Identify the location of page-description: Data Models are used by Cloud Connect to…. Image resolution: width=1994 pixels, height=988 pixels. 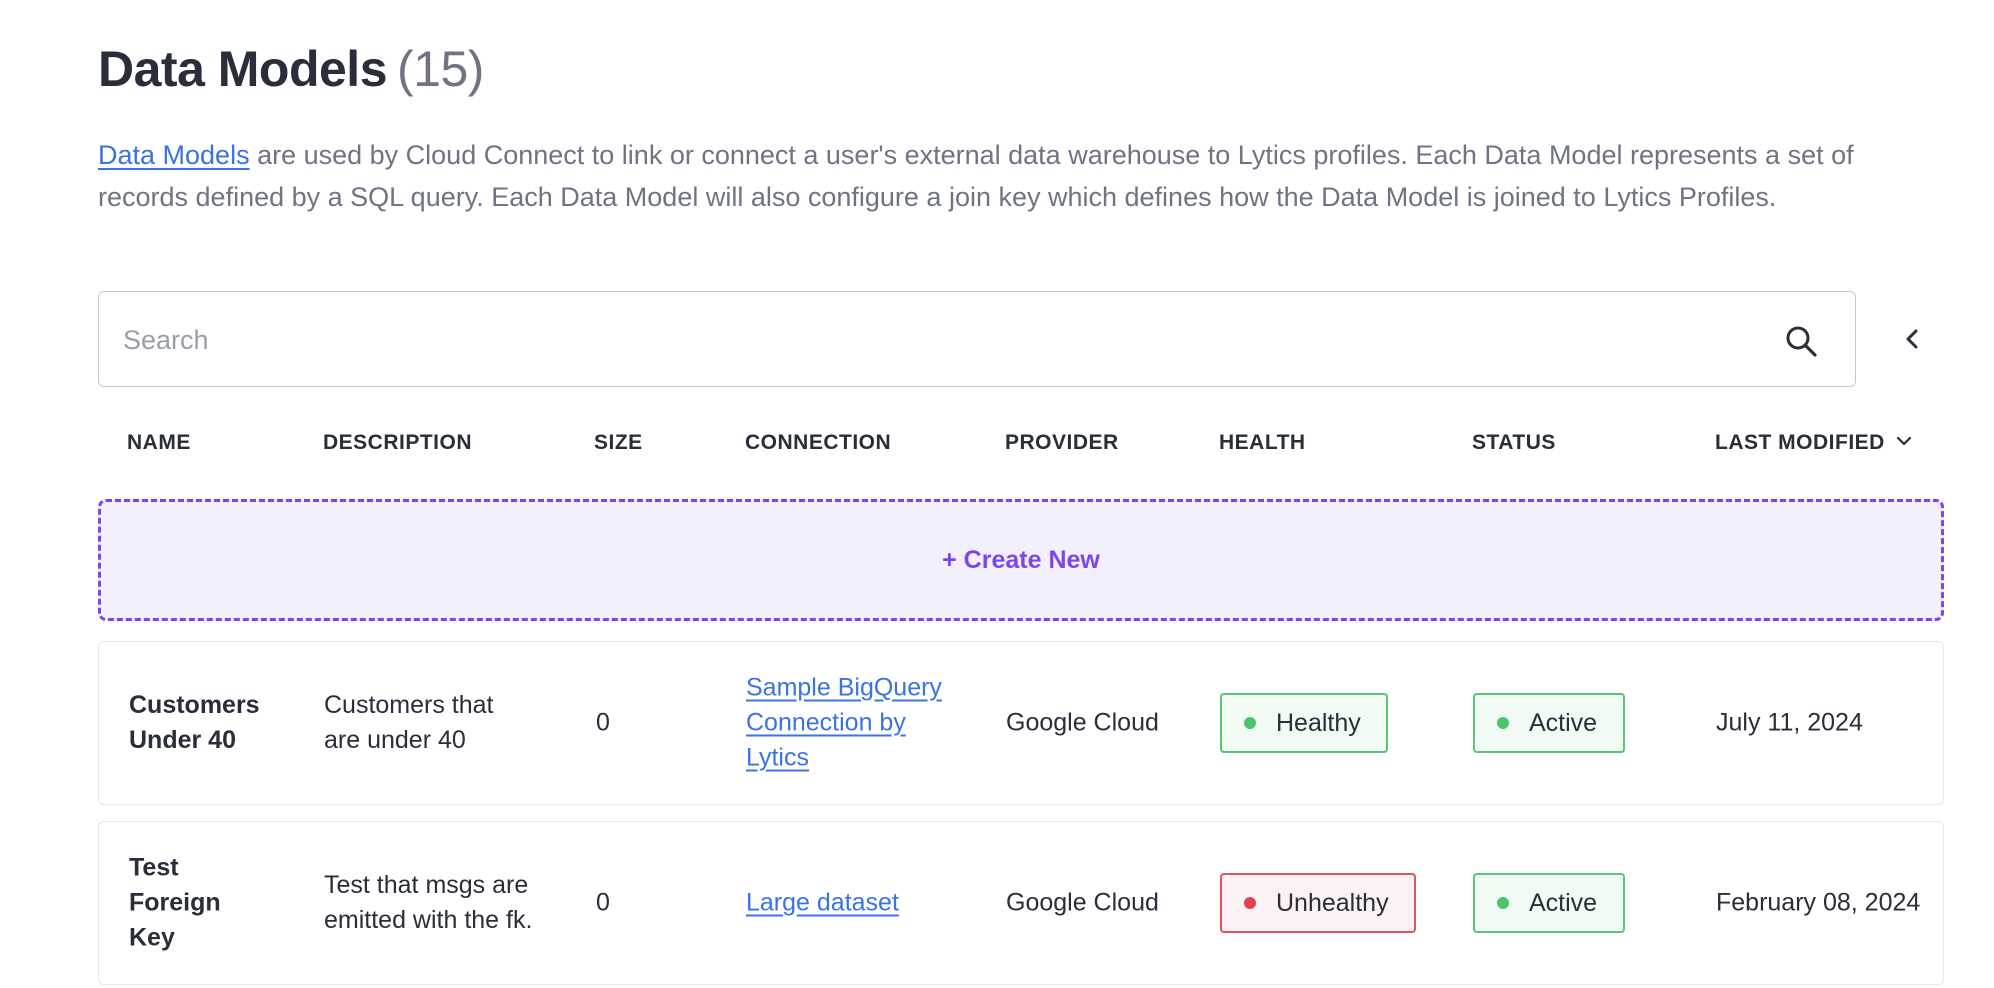
(1018, 176).